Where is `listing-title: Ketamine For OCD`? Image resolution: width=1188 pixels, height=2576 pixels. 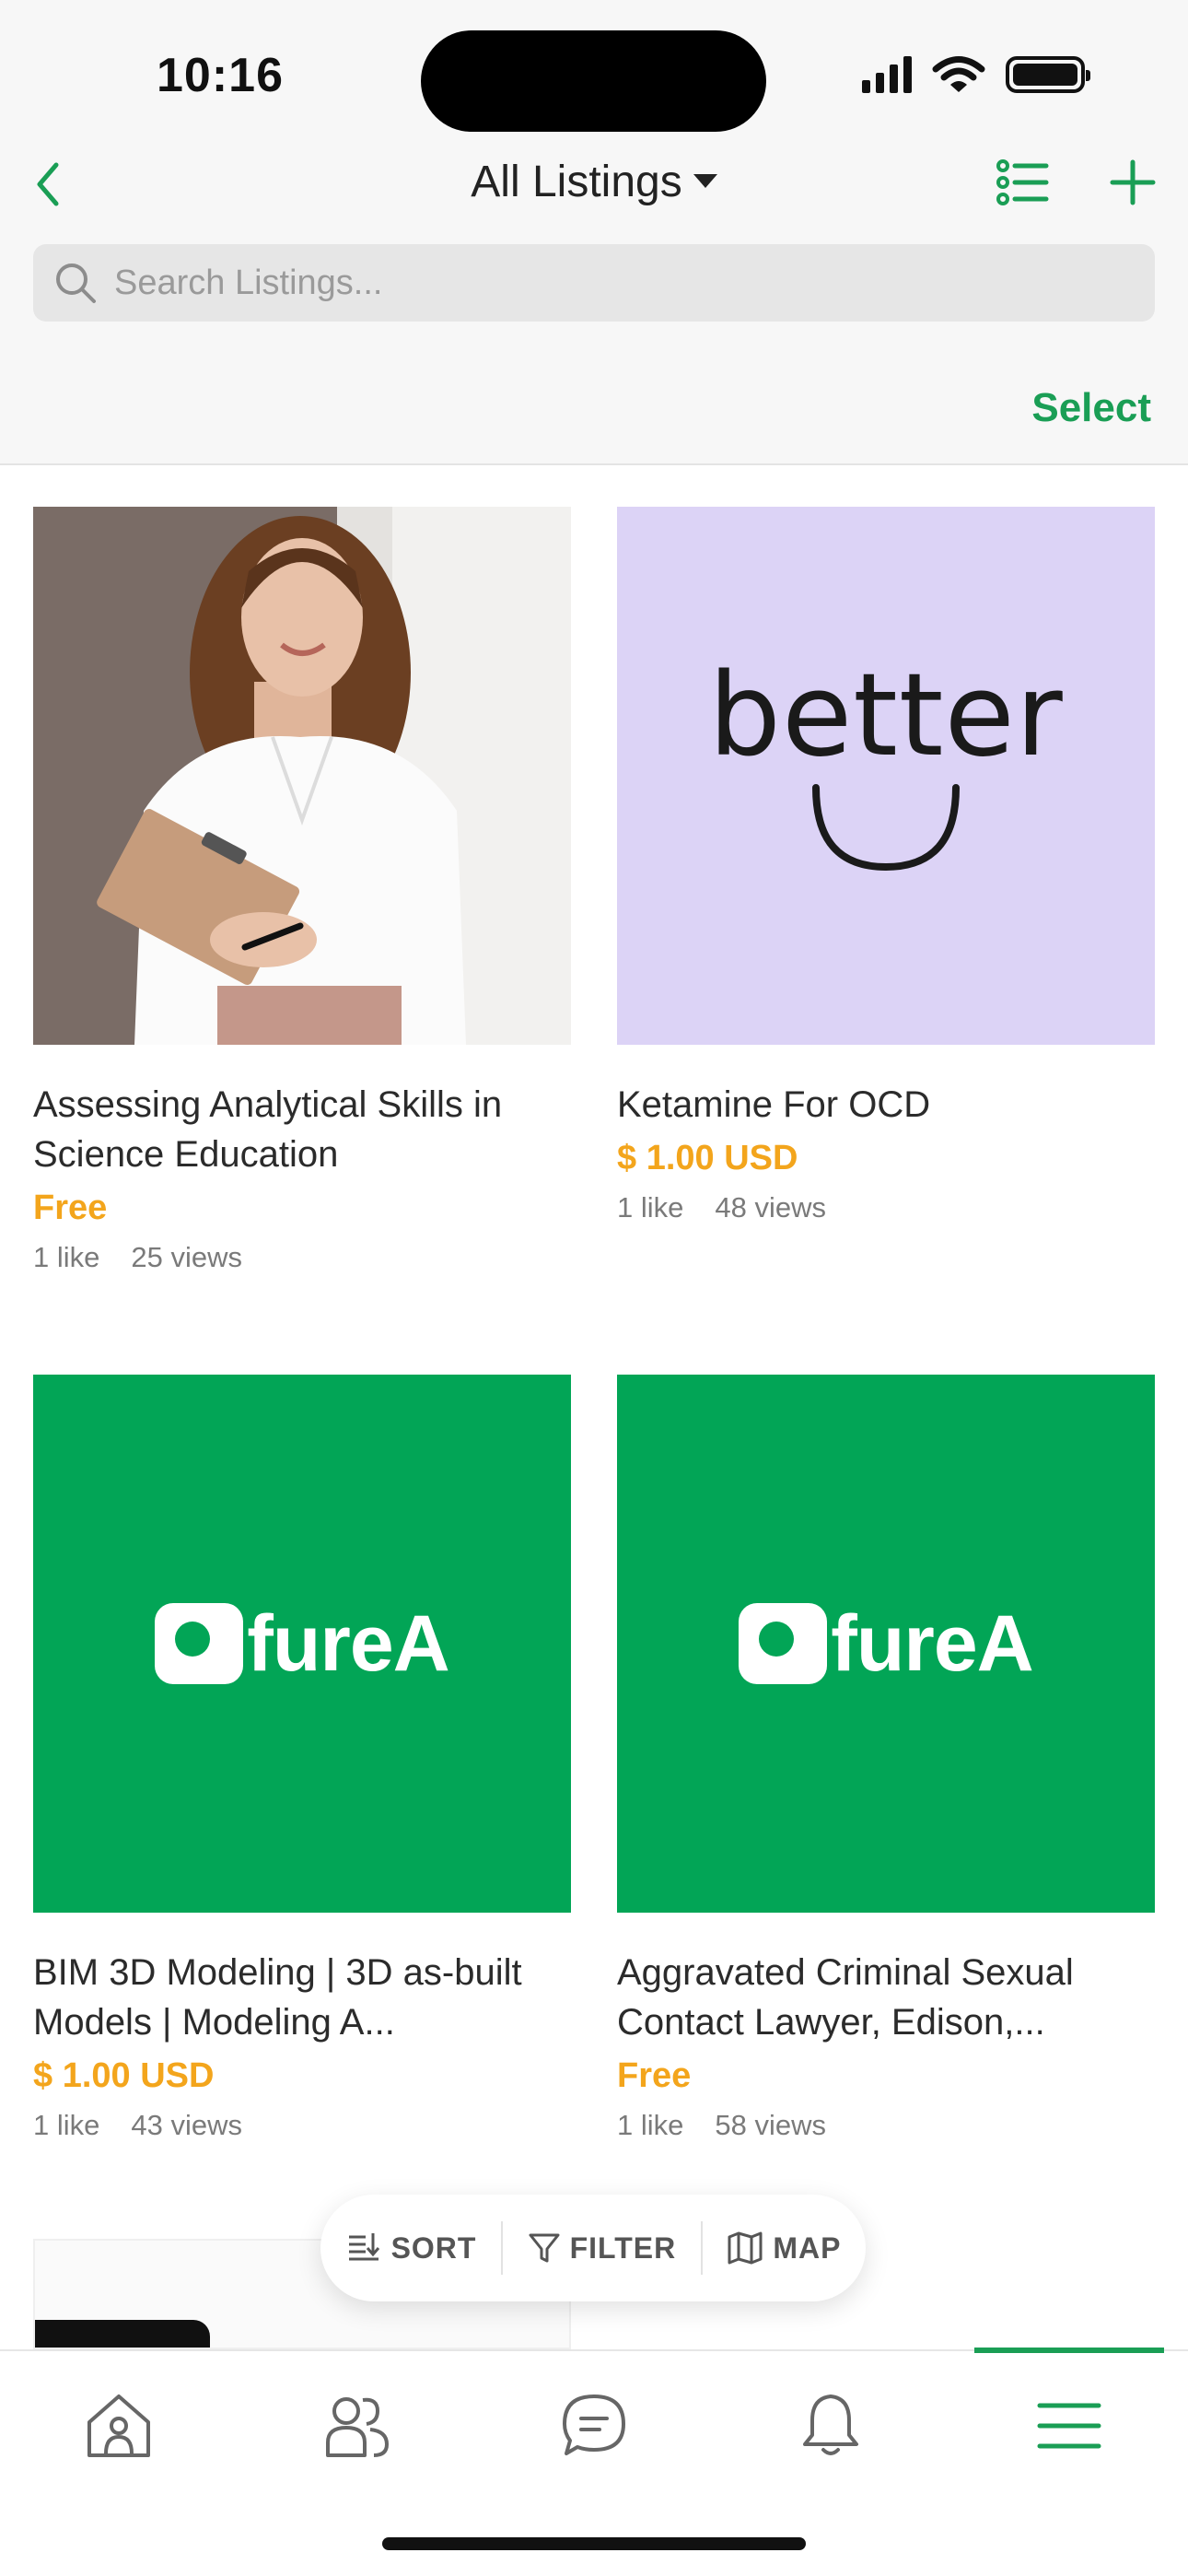 listing-title: Ketamine For OCD is located at coordinates (774, 1104).